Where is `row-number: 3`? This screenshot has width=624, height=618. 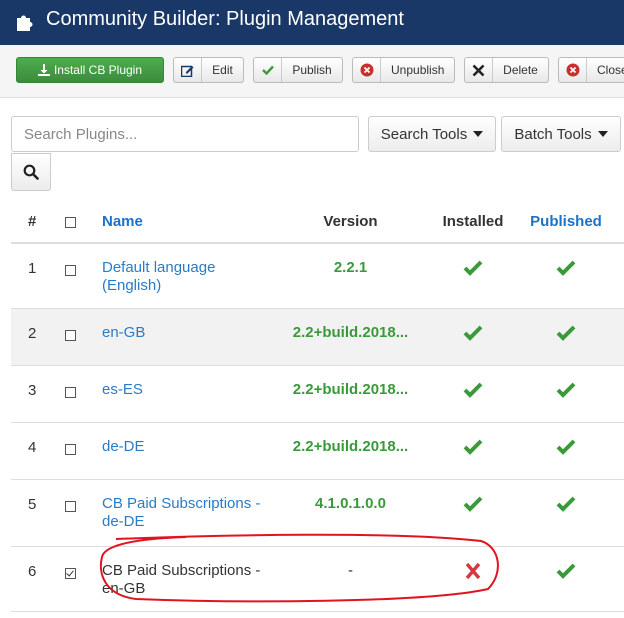
row-number: 3 is located at coordinates (32, 390).